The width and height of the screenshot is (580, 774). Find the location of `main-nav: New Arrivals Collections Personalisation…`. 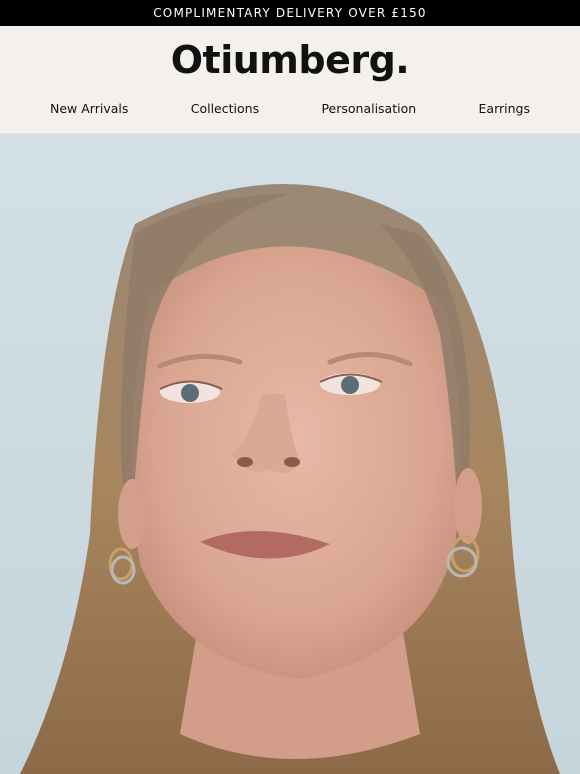

main-nav: New Arrivals Collections Personalisation… is located at coordinates (290, 108).